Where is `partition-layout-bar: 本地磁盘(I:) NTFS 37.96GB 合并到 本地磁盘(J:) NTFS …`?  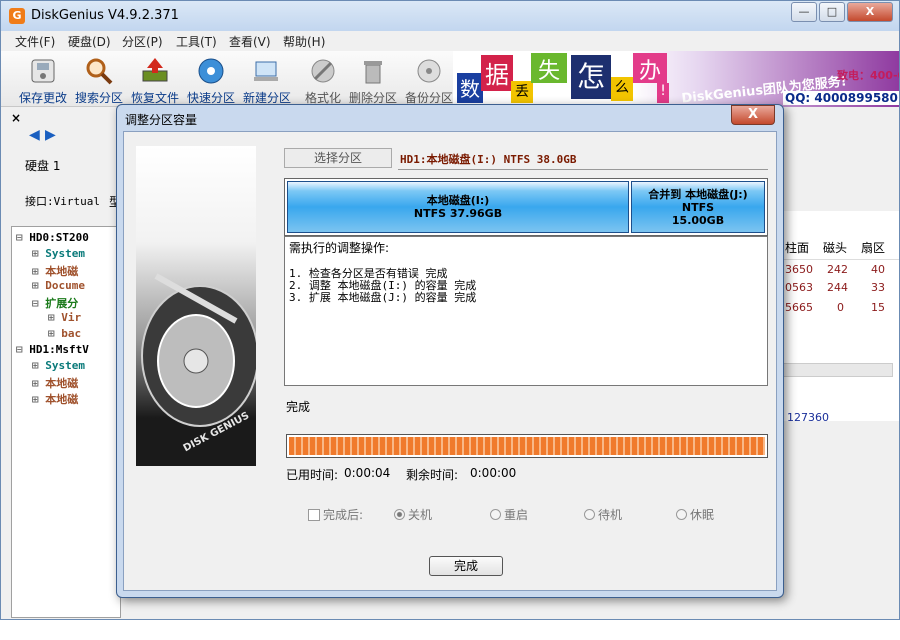 partition-layout-bar: 本地磁盘(I:) NTFS 37.96GB 合并到 本地磁盘(J:) NTFS … is located at coordinates (526, 207).